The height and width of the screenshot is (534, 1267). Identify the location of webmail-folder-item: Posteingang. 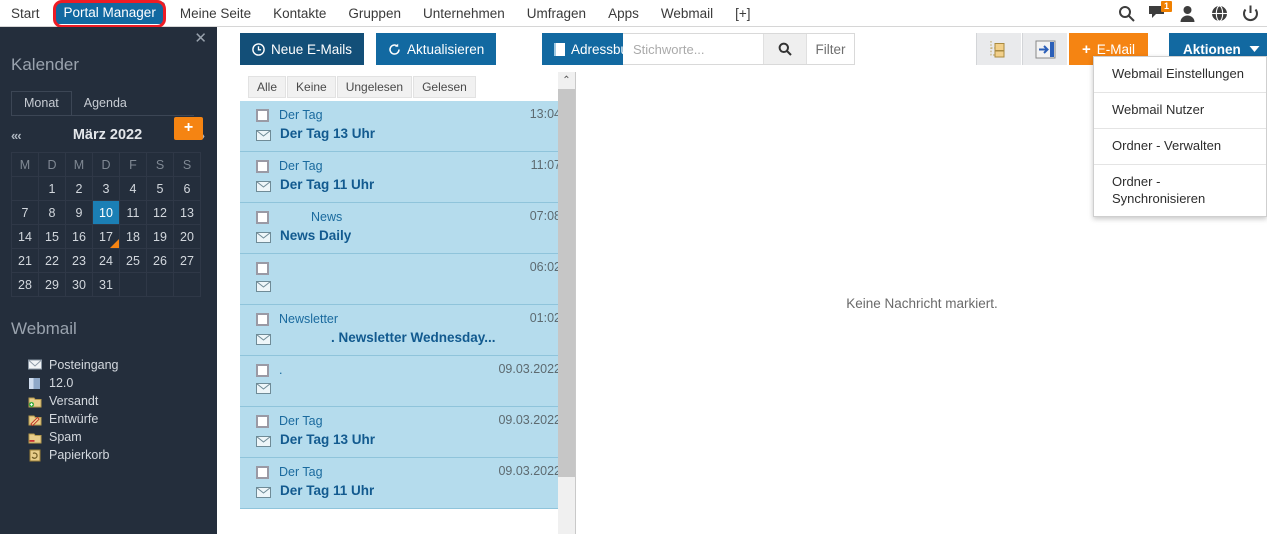
(122, 365).